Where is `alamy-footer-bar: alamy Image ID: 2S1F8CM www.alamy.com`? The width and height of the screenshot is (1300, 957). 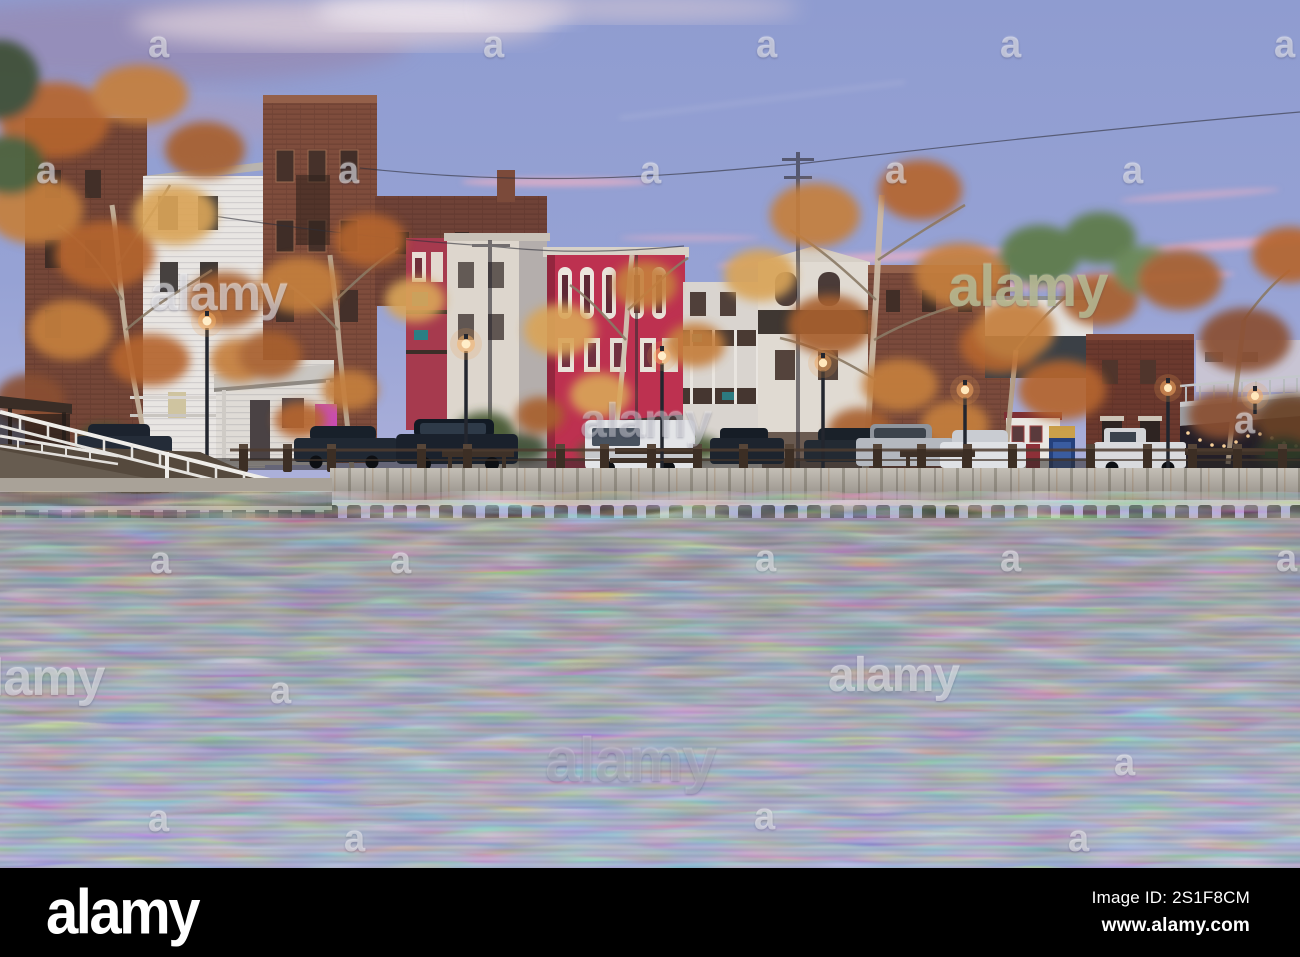 alamy-footer-bar: alamy Image ID: 2S1F8CM www.alamy.com is located at coordinates (650, 912).